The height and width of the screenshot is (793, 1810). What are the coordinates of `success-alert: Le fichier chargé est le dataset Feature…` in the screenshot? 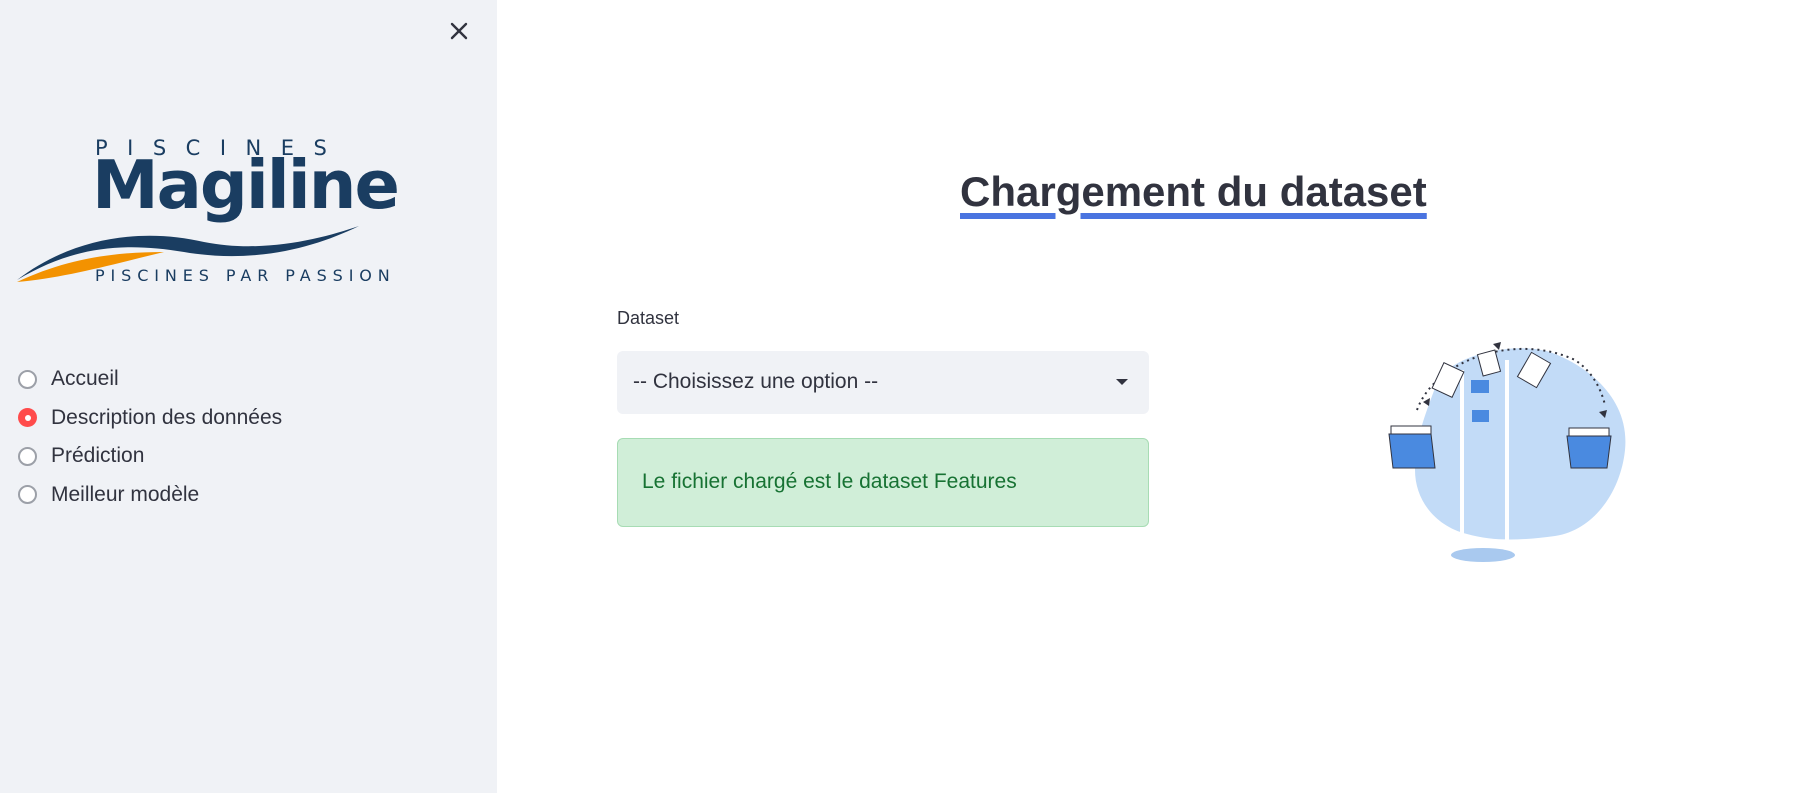 It's located at (883, 482).